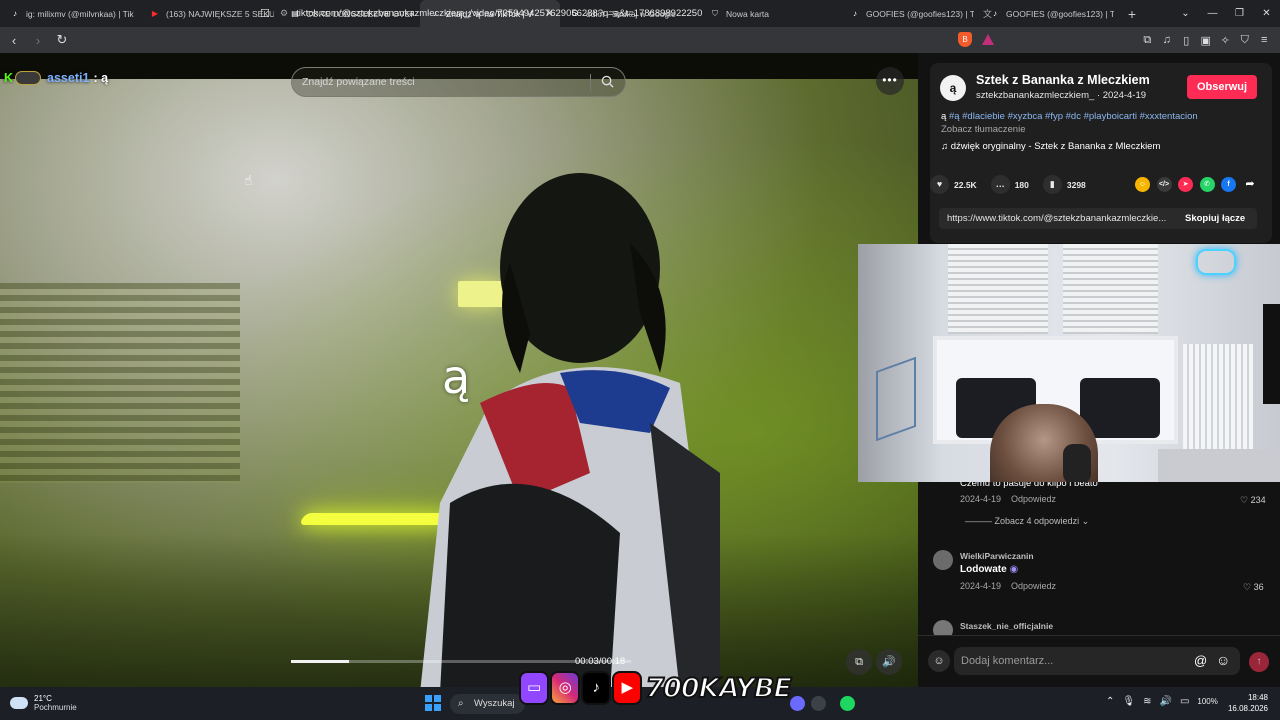 The height and width of the screenshot is (720, 1280). What do you see at coordinates (965, 39) in the screenshot?
I see `brave-shield-icon: B` at bounding box center [965, 39].